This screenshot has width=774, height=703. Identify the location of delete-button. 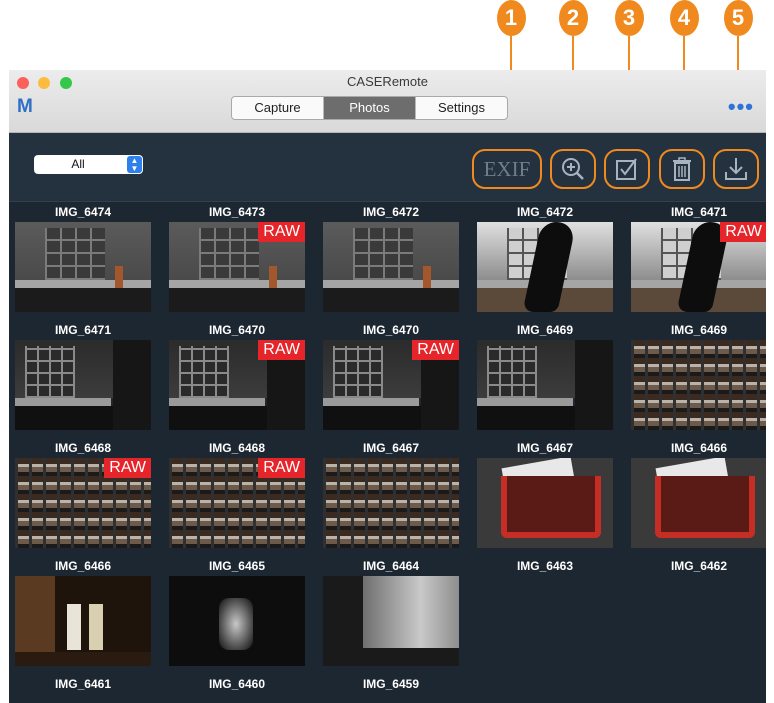
(682, 169).